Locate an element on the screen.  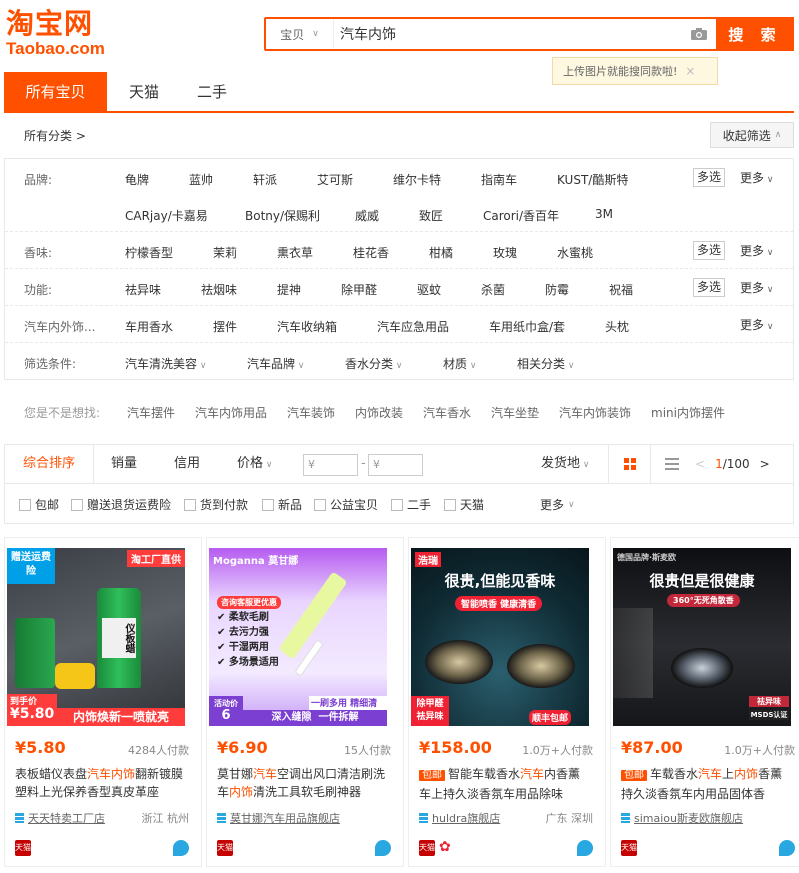
checkbox-free-shipping: 包邮 is located at coordinates (39, 504).